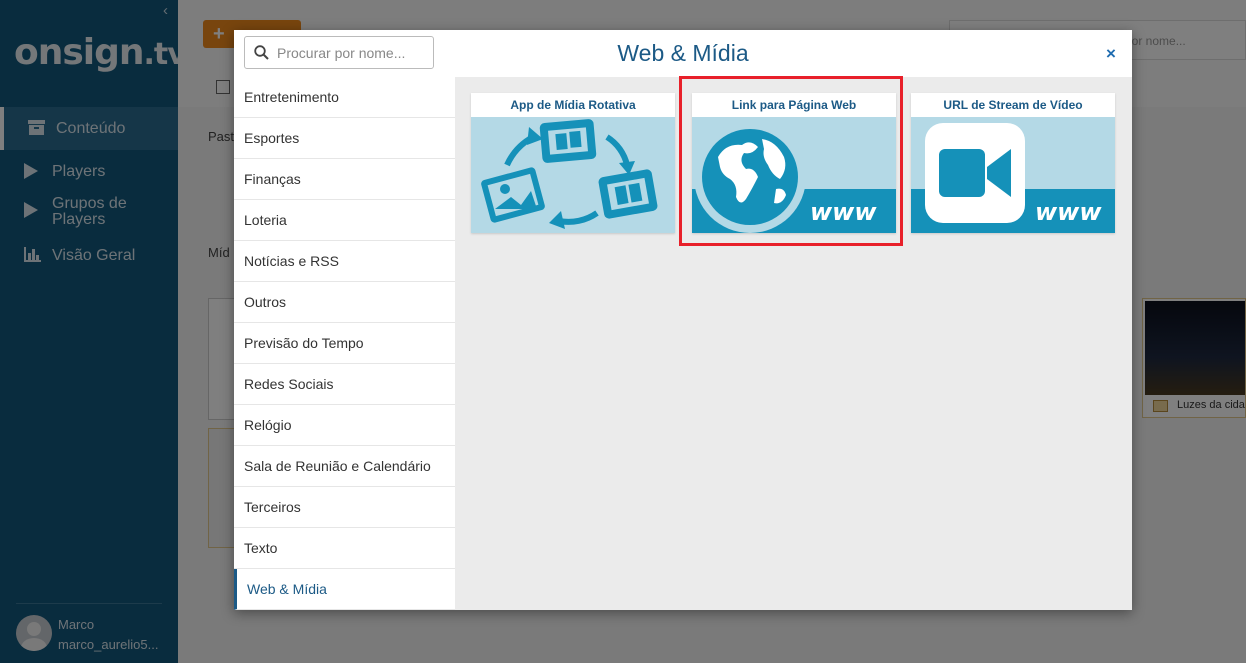 Image resolution: width=1246 pixels, height=663 pixels. I want to click on category-item-web-midia: Web & Mídia, so click(344, 589).